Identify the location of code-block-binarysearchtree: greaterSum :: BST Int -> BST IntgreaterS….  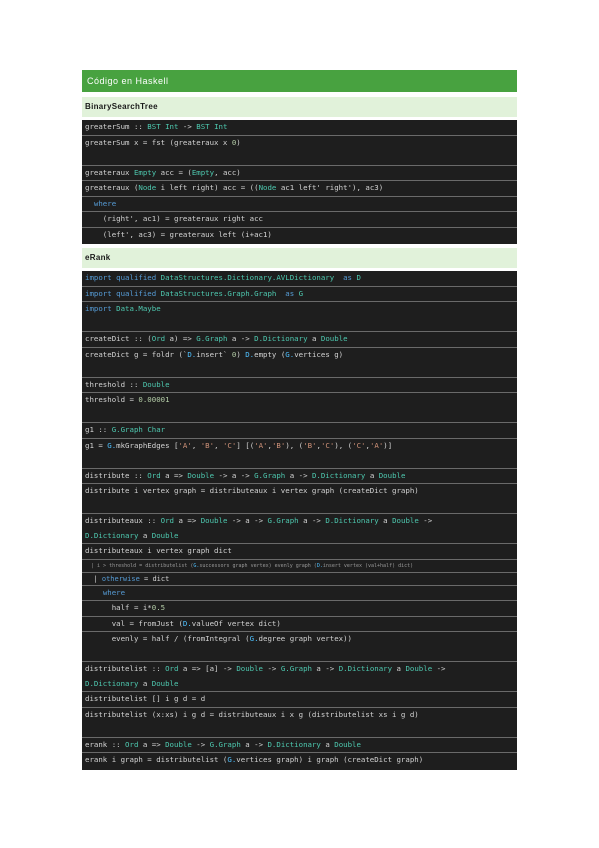
(299, 182).